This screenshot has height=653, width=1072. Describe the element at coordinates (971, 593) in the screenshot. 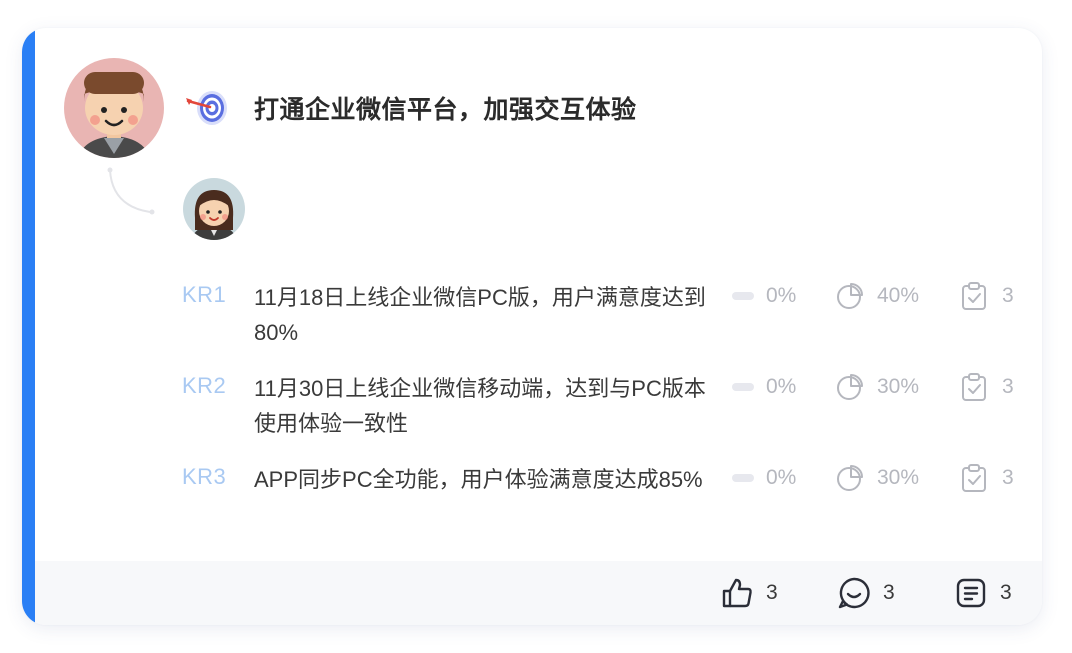

I see `document-lines-icon` at that location.